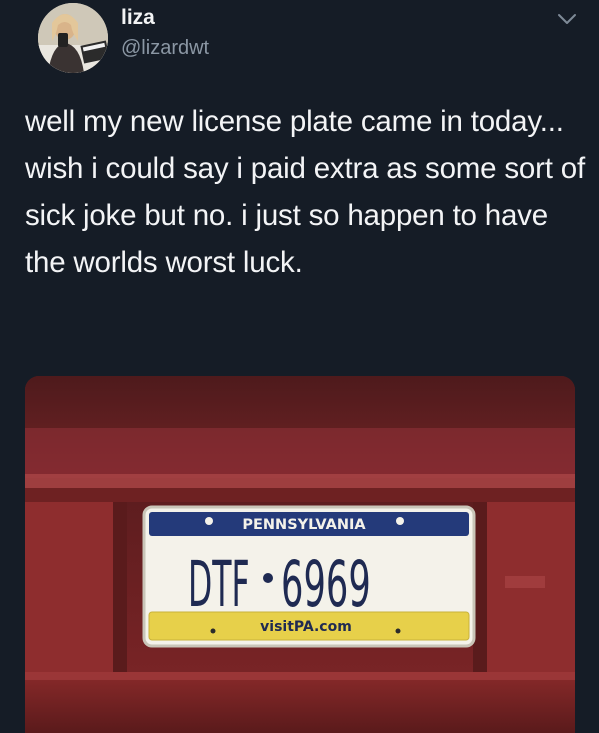  Describe the element at coordinates (567, 19) in the screenshot. I see `chevron-down-icon` at that location.